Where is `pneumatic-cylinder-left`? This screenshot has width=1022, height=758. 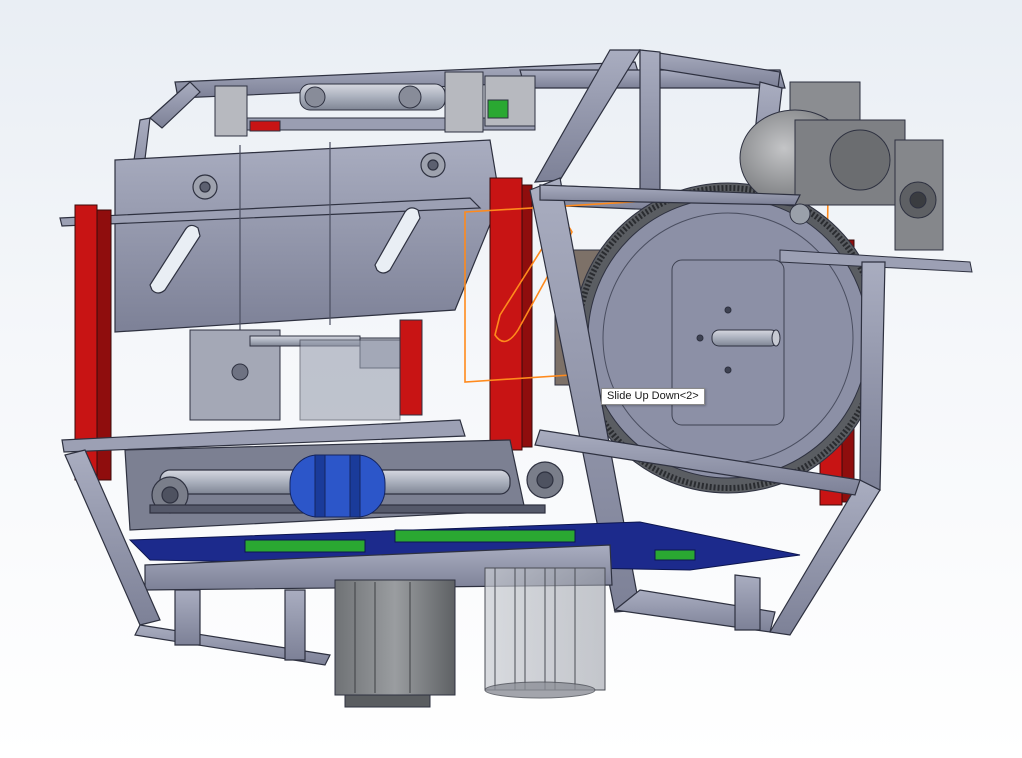
pneumatic-cylinder-left is located at coordinates (395, 643).